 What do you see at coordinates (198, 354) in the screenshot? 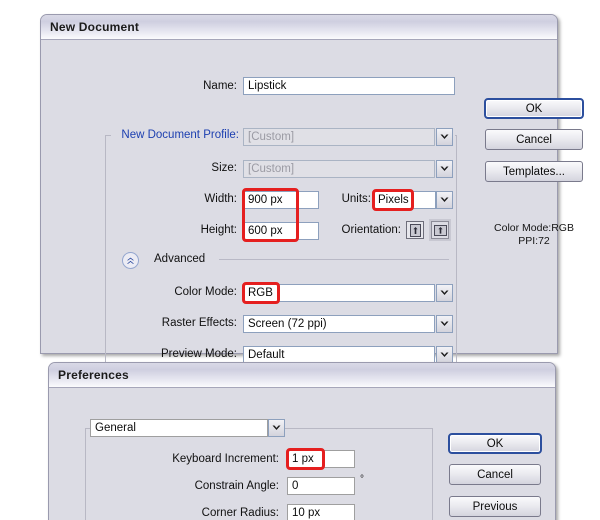
I see `preview-mode-label: Preview Mode:` at bounding box center [198, 354].